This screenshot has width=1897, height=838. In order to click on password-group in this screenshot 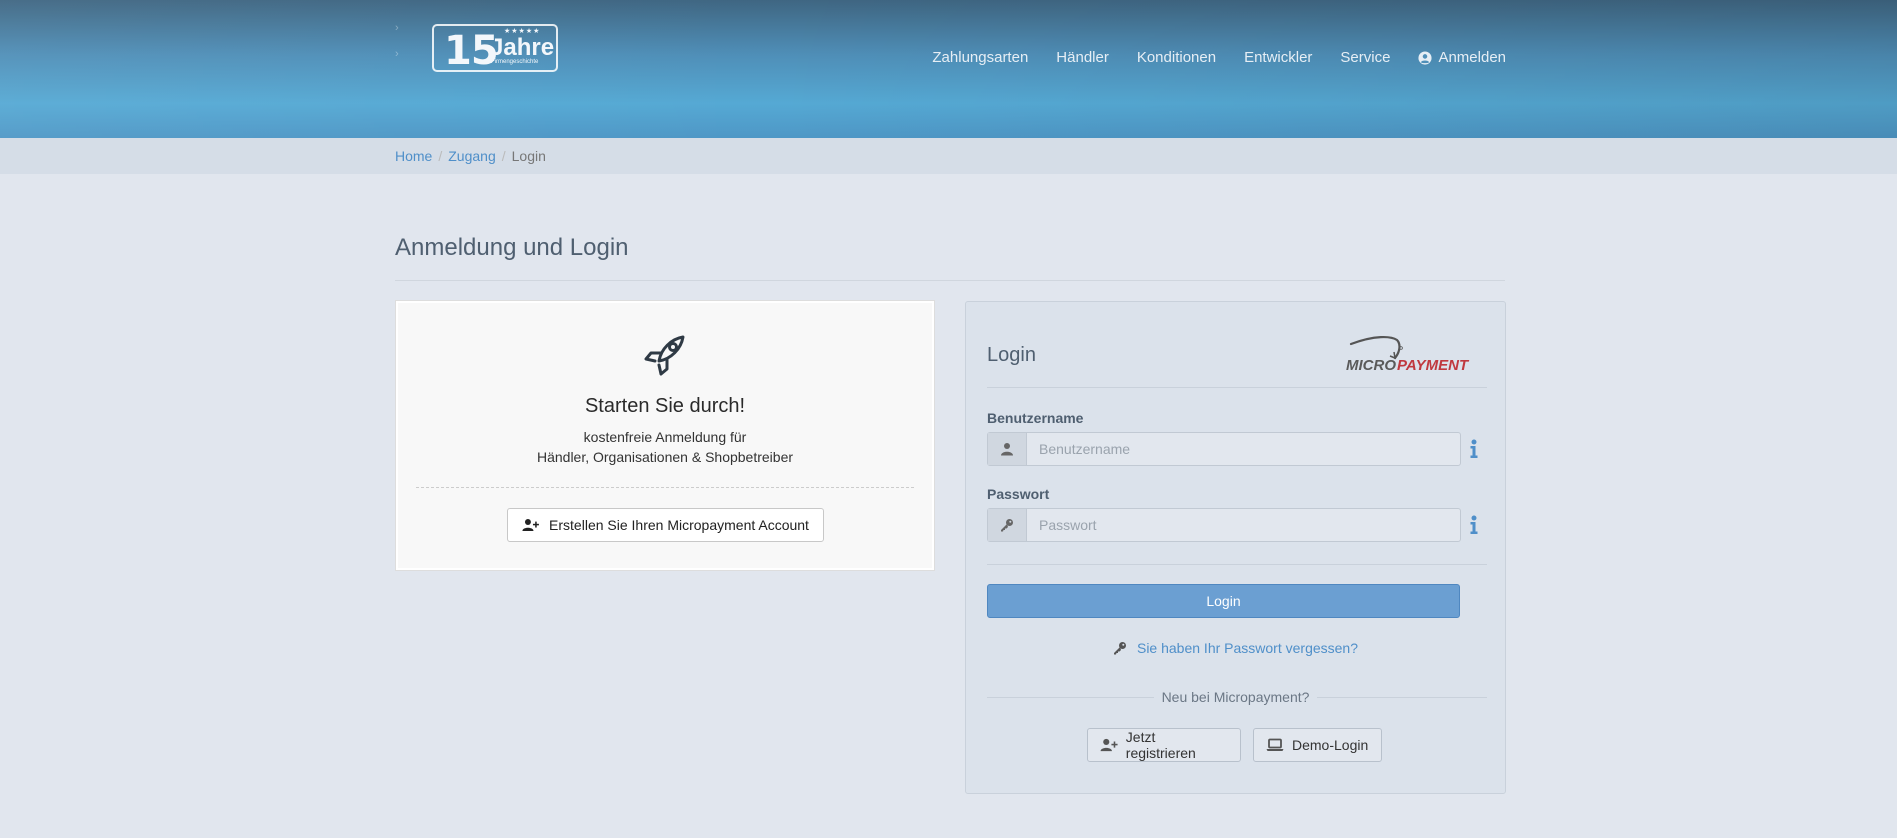, I will do `click(1224, 525)`.